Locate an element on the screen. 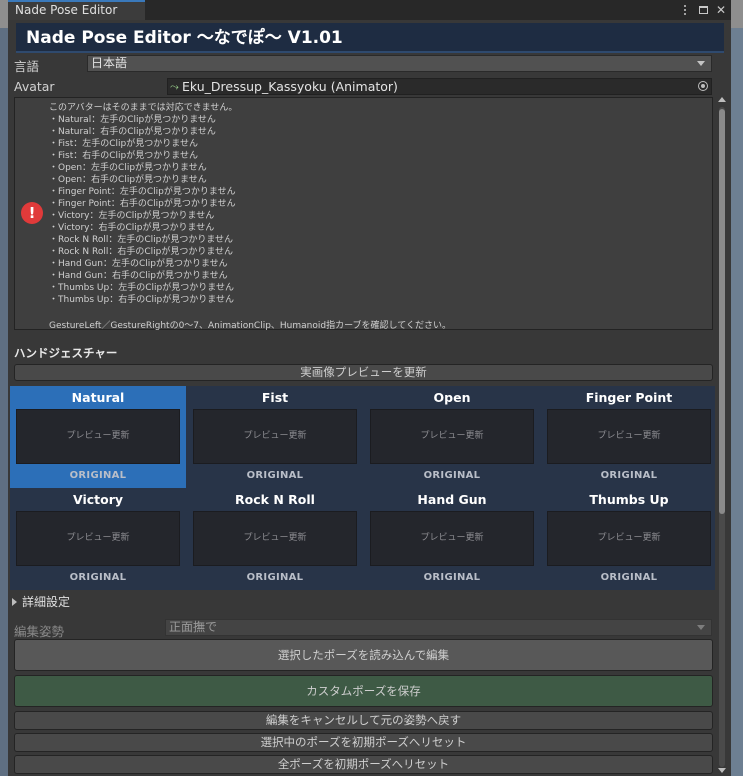 The image size is (743, 776). tab-bar: Nade Pose Editor ✕ is located at coordinates (369, 10).